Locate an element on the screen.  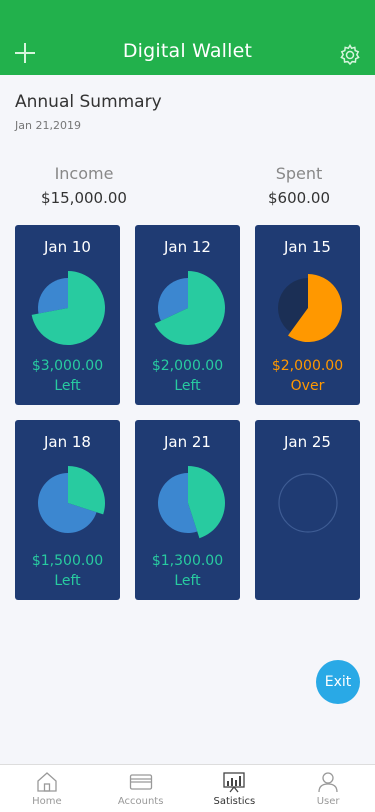
tab-label: Accounts is located at coordinates (140, 801).